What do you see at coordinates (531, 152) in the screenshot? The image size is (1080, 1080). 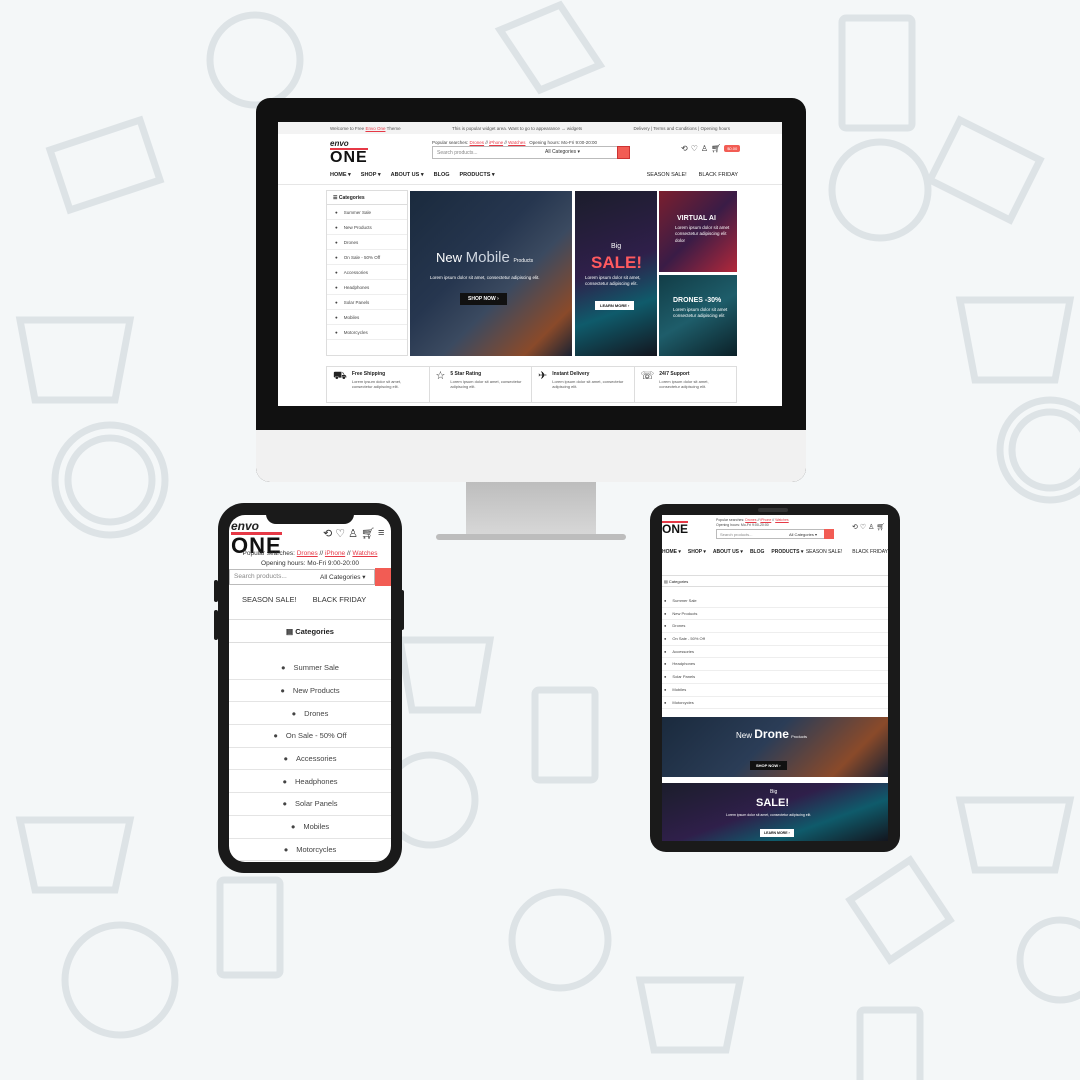 I see `search-input: Search products... All Categories ▾` at bounding box center [531, 152].